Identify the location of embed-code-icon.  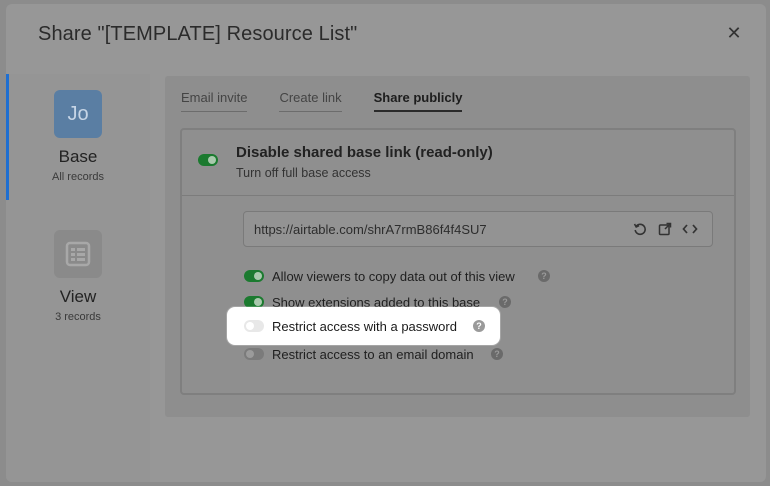
(690, 229).